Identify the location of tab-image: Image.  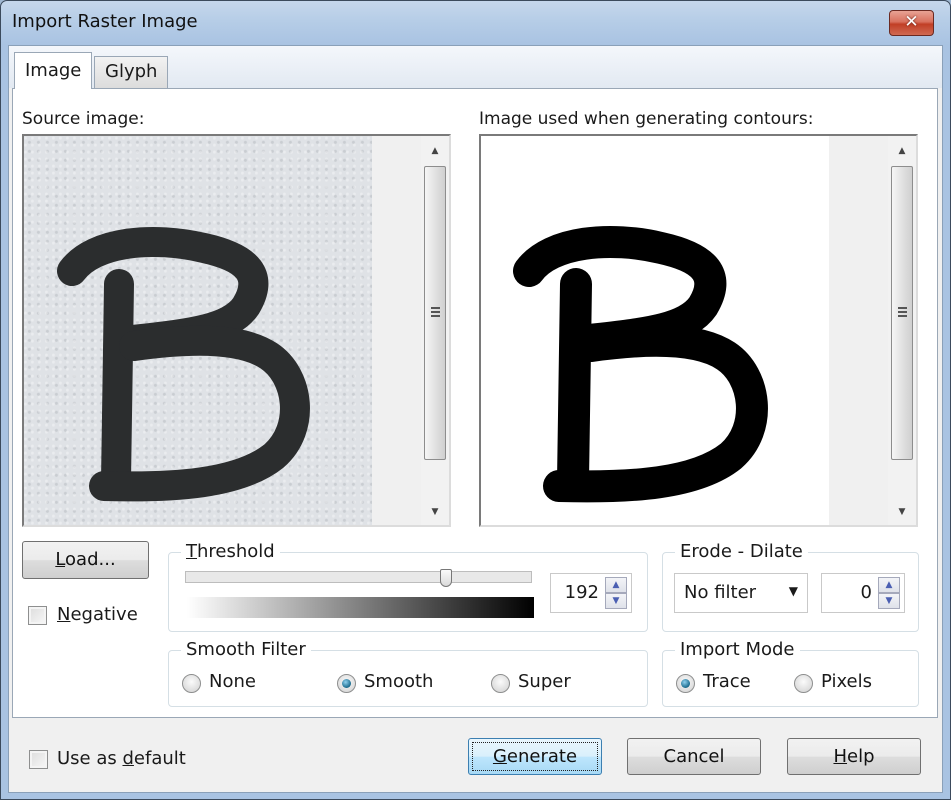
(53, 70).